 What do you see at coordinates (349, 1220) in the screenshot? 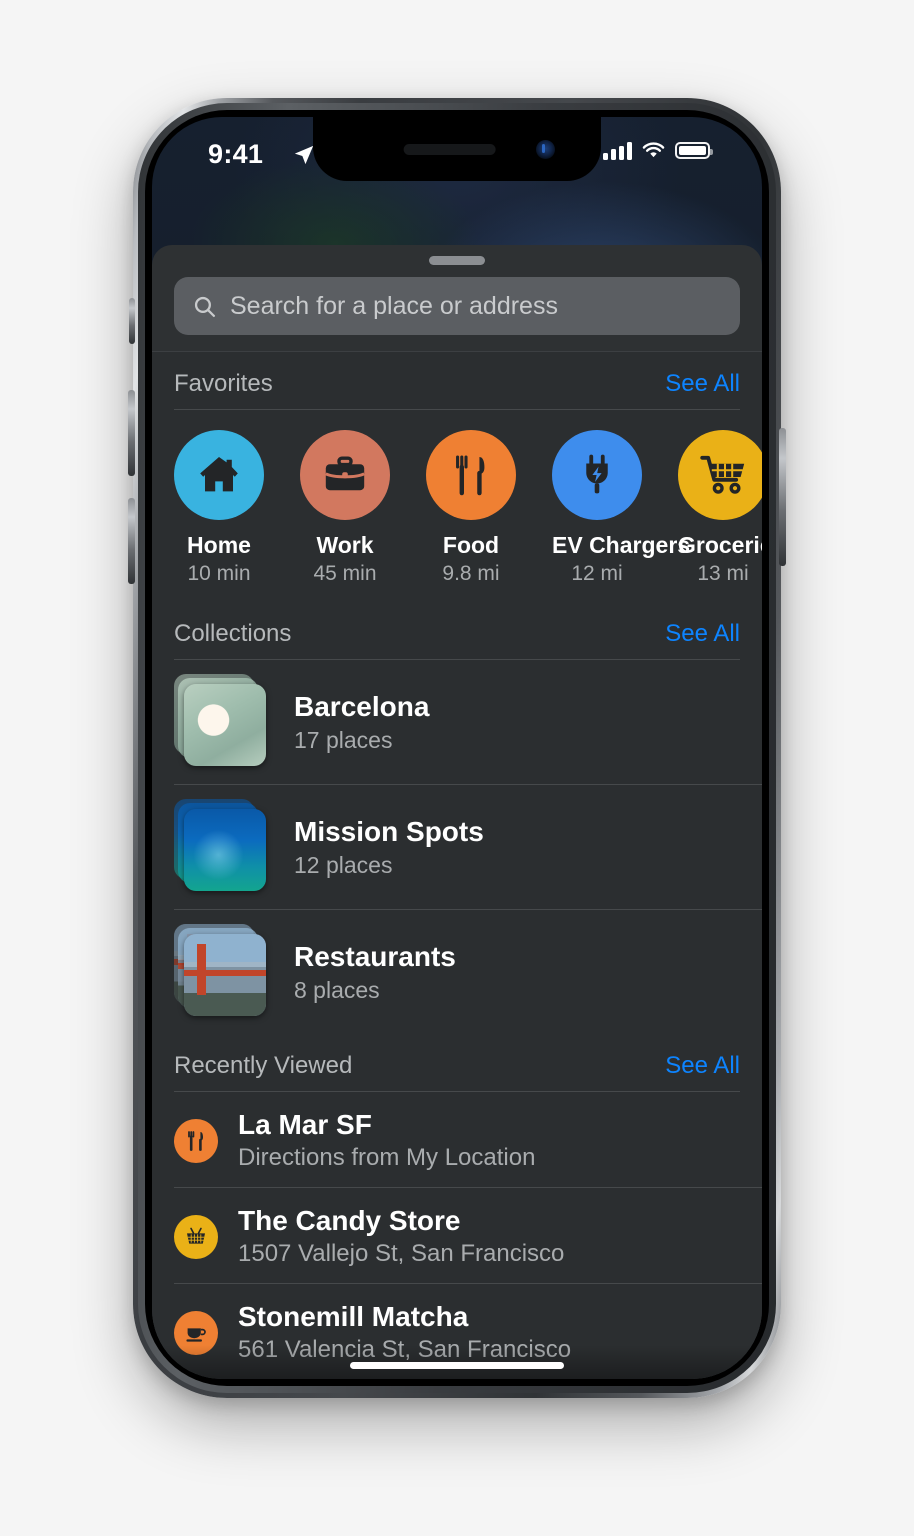
I see `recent-name: The Candy Store` at bounding box center [349, 1220].